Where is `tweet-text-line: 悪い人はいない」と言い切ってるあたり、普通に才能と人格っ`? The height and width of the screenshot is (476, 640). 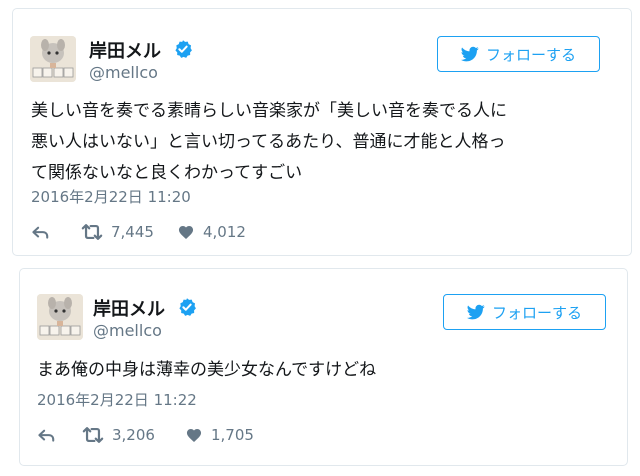
tweet-text-line: 悪い人はいない」と言い切ってるあたり、普通に才能と人格っ is located at coordinates (268, 142).